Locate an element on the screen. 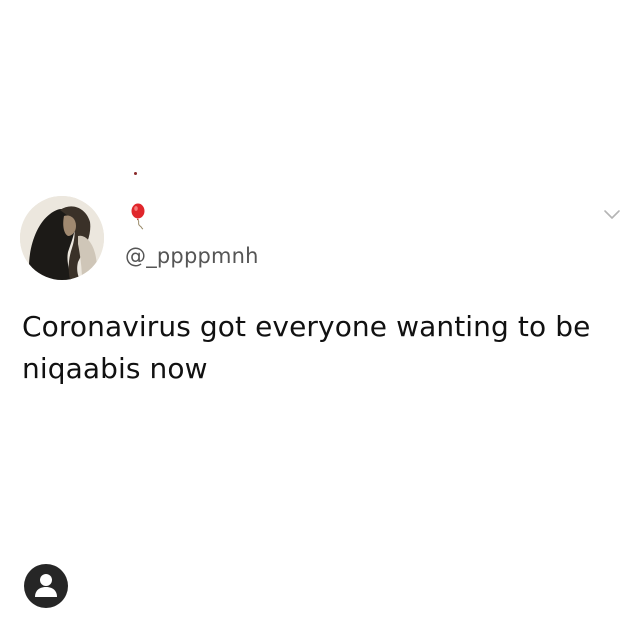 This screenshot has height=640, width=640. profile-button is located at coordinates (46, 586).